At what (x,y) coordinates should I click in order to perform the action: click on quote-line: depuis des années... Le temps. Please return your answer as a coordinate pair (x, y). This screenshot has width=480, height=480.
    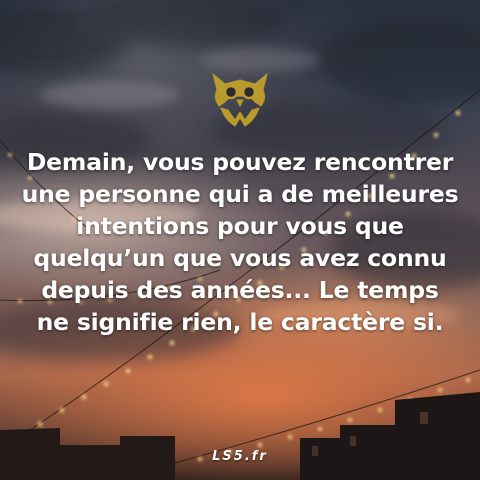
    Looking at the image, I should click on (240, 290).